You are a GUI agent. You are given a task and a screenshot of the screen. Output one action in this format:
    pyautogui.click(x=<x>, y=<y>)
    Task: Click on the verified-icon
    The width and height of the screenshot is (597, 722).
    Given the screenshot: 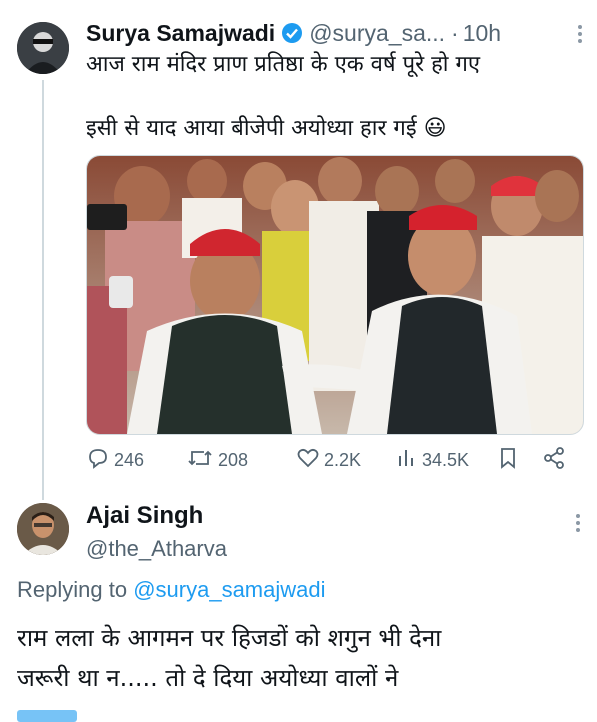 What is the action you would take?
    pyautogui.click(x=292, y=33)
    